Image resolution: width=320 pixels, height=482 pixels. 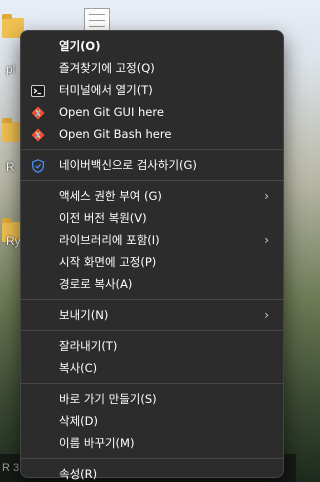 I want to click on menu-item-copy-path: 경로로 복사(A), so click(x=152, y=284).